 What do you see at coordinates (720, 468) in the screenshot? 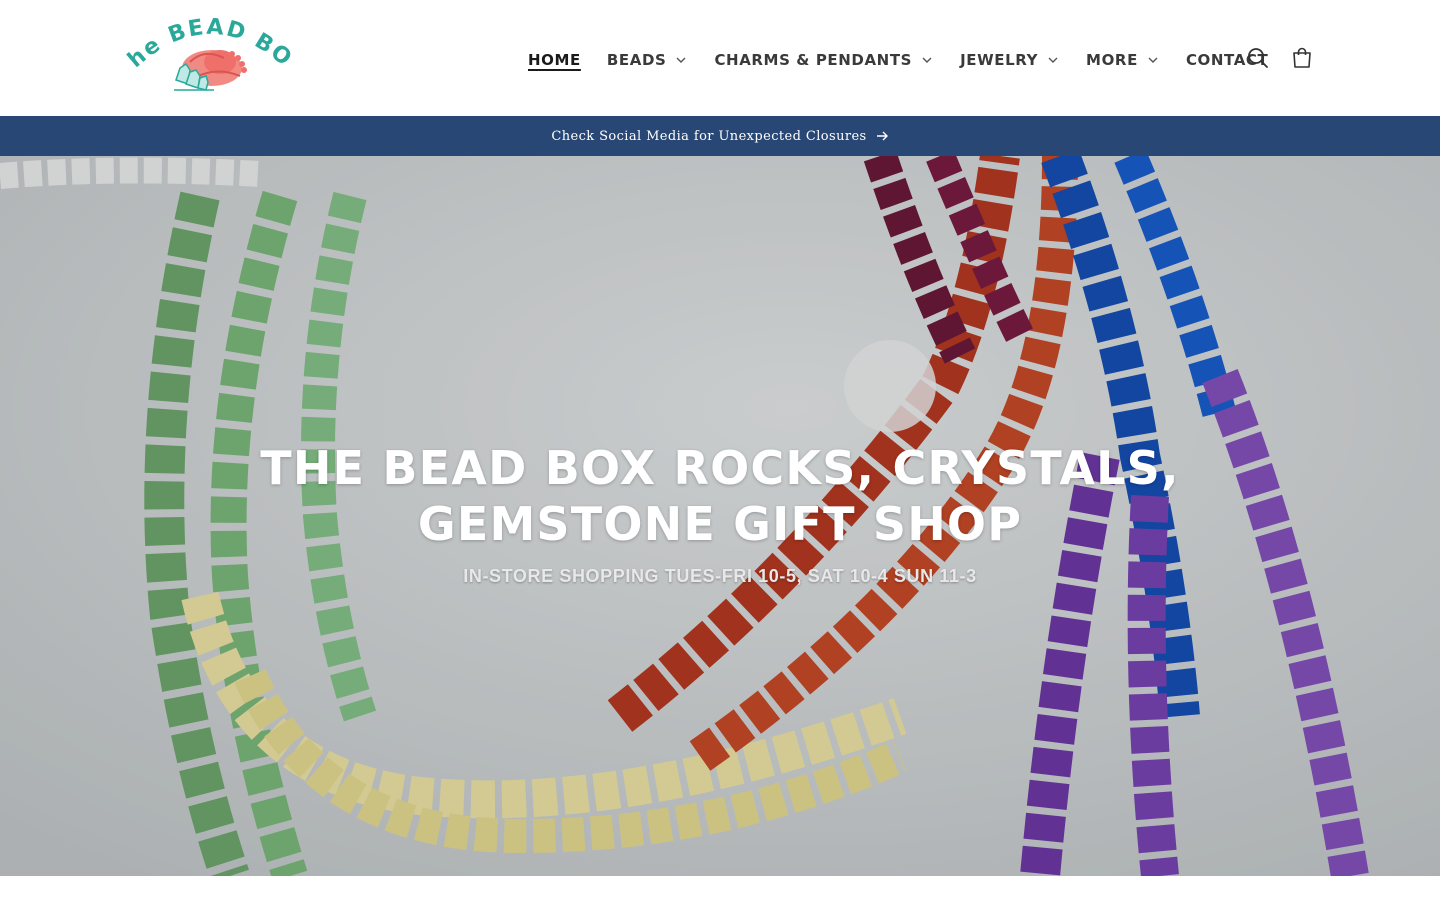
I see `hero-title-line-1: THE BEAD BOX ROCKS, CRYSTALS,` at bounding box center [720, 468].